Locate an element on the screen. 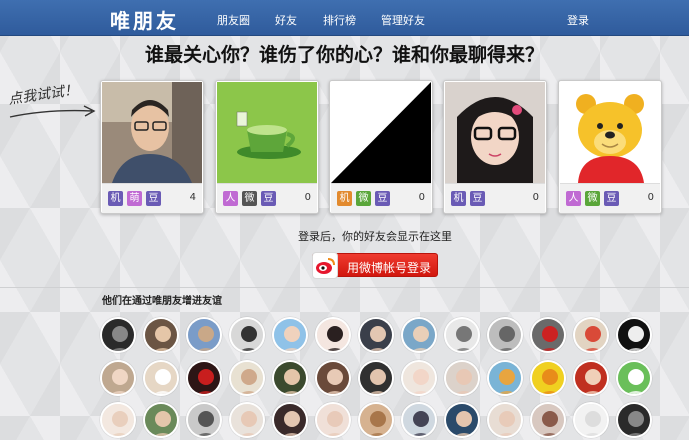  brand-logo: 唯朋友 is located at coordinates (144, 19).